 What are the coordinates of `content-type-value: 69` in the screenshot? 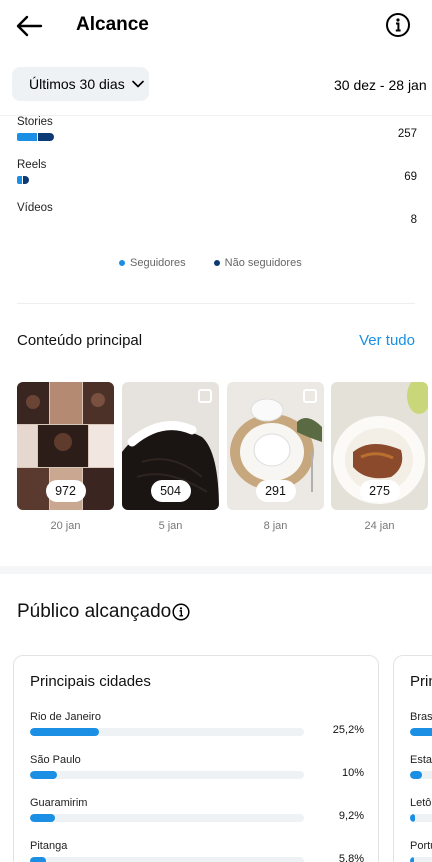 It's located at (410, 177).